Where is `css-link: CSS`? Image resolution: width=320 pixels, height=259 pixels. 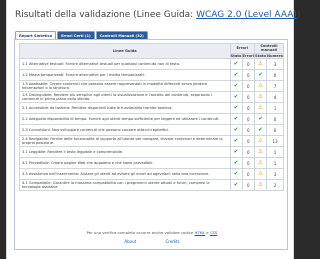 css-link: CSS is located at coordinates (213, 232).